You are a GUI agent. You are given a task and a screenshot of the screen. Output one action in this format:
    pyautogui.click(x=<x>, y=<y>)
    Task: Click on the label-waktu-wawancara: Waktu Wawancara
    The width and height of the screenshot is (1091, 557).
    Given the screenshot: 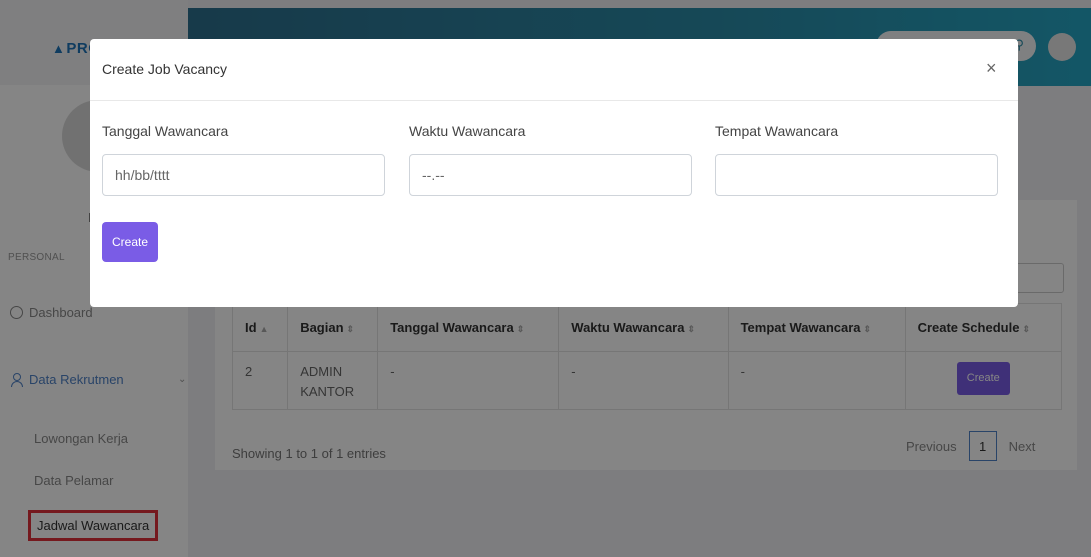 What is the action you would take?
    pyautogui.click(x=467, y=131)
    